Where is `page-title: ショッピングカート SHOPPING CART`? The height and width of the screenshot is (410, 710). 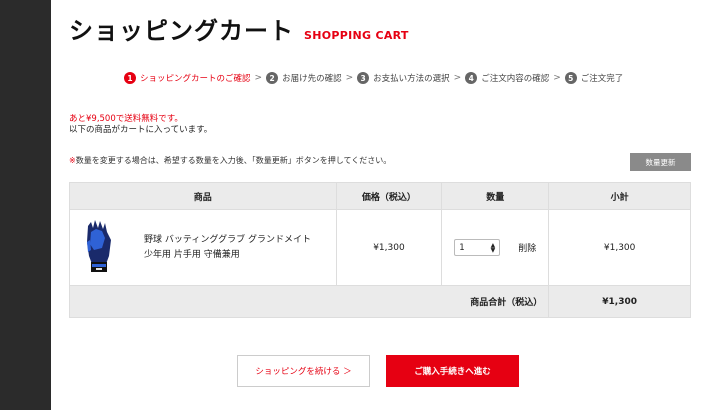 page-title: ショッピングカート SHOPPING CART is located at coordinates (239, 28).